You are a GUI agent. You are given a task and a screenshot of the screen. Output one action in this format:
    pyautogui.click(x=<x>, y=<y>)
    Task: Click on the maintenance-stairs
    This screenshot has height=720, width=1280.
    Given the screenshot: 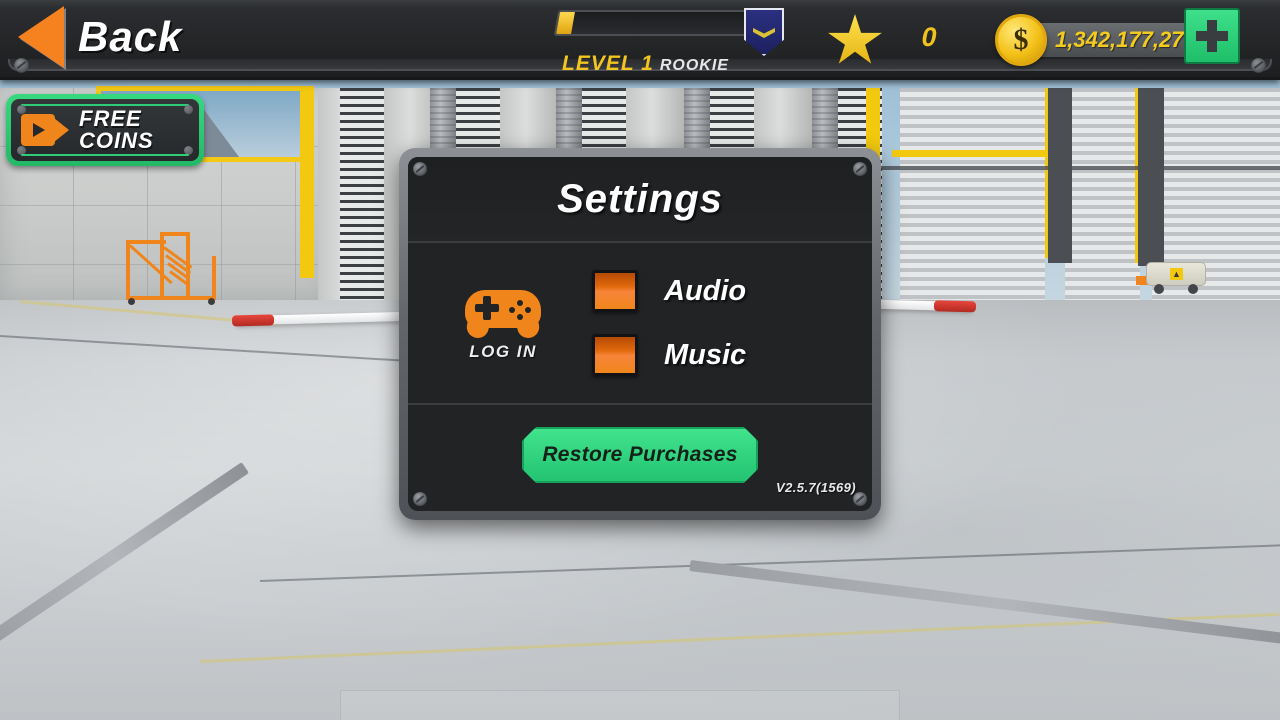 What is the action you would take?
    pyautogui.click(x=172, y=268)
    